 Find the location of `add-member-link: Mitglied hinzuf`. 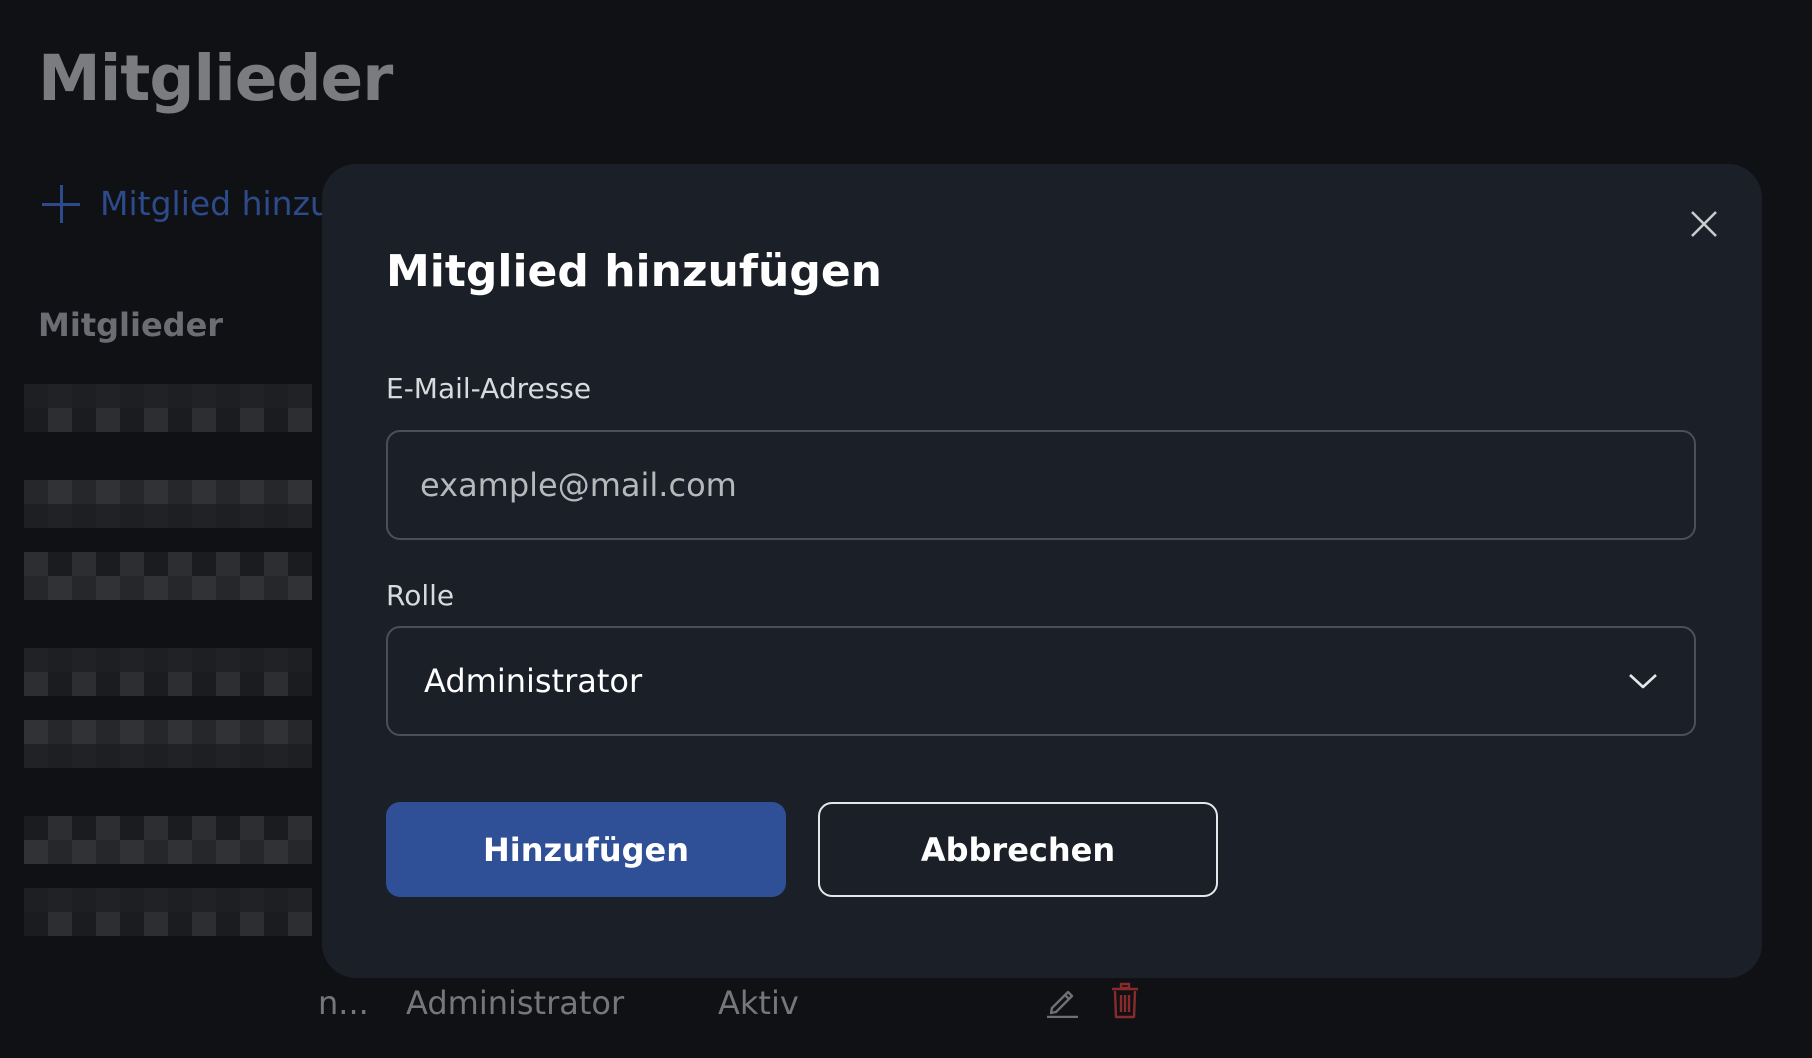

add-member-link: Mitglied hinzuf is located at coordinates (192, 203).